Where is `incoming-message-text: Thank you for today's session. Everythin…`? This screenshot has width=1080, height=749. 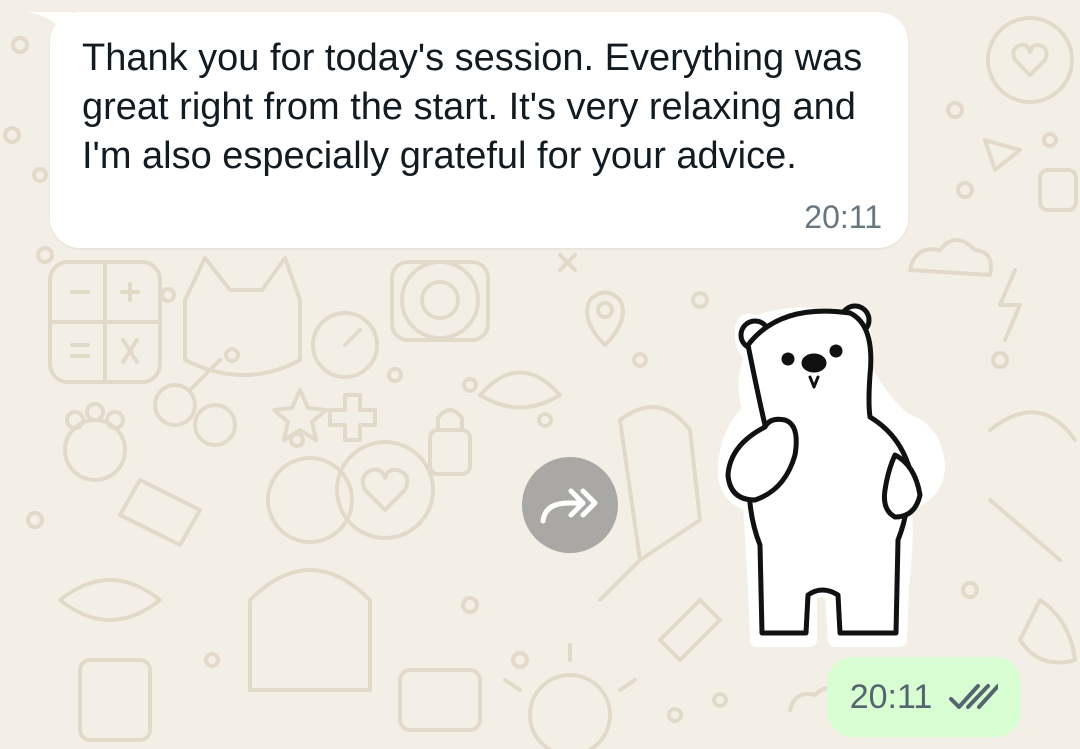 incoming-message-text: Thank you for today's session. Everythin… is located at coordinates (472, 107).